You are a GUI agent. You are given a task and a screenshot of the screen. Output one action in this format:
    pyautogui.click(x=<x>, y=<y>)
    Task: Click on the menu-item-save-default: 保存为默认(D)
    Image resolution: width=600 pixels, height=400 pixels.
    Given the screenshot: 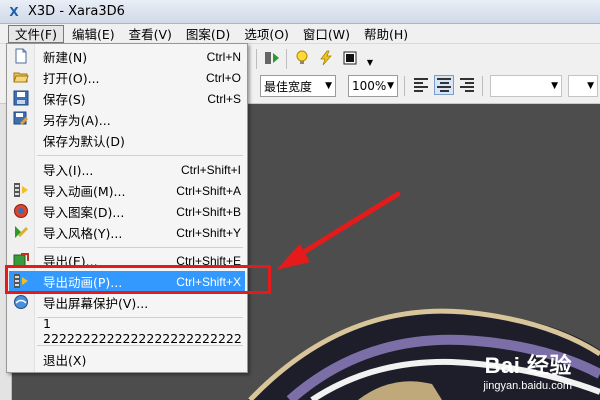 What is the action you would take?
    pyautogui.click(x=127, y=140)
    